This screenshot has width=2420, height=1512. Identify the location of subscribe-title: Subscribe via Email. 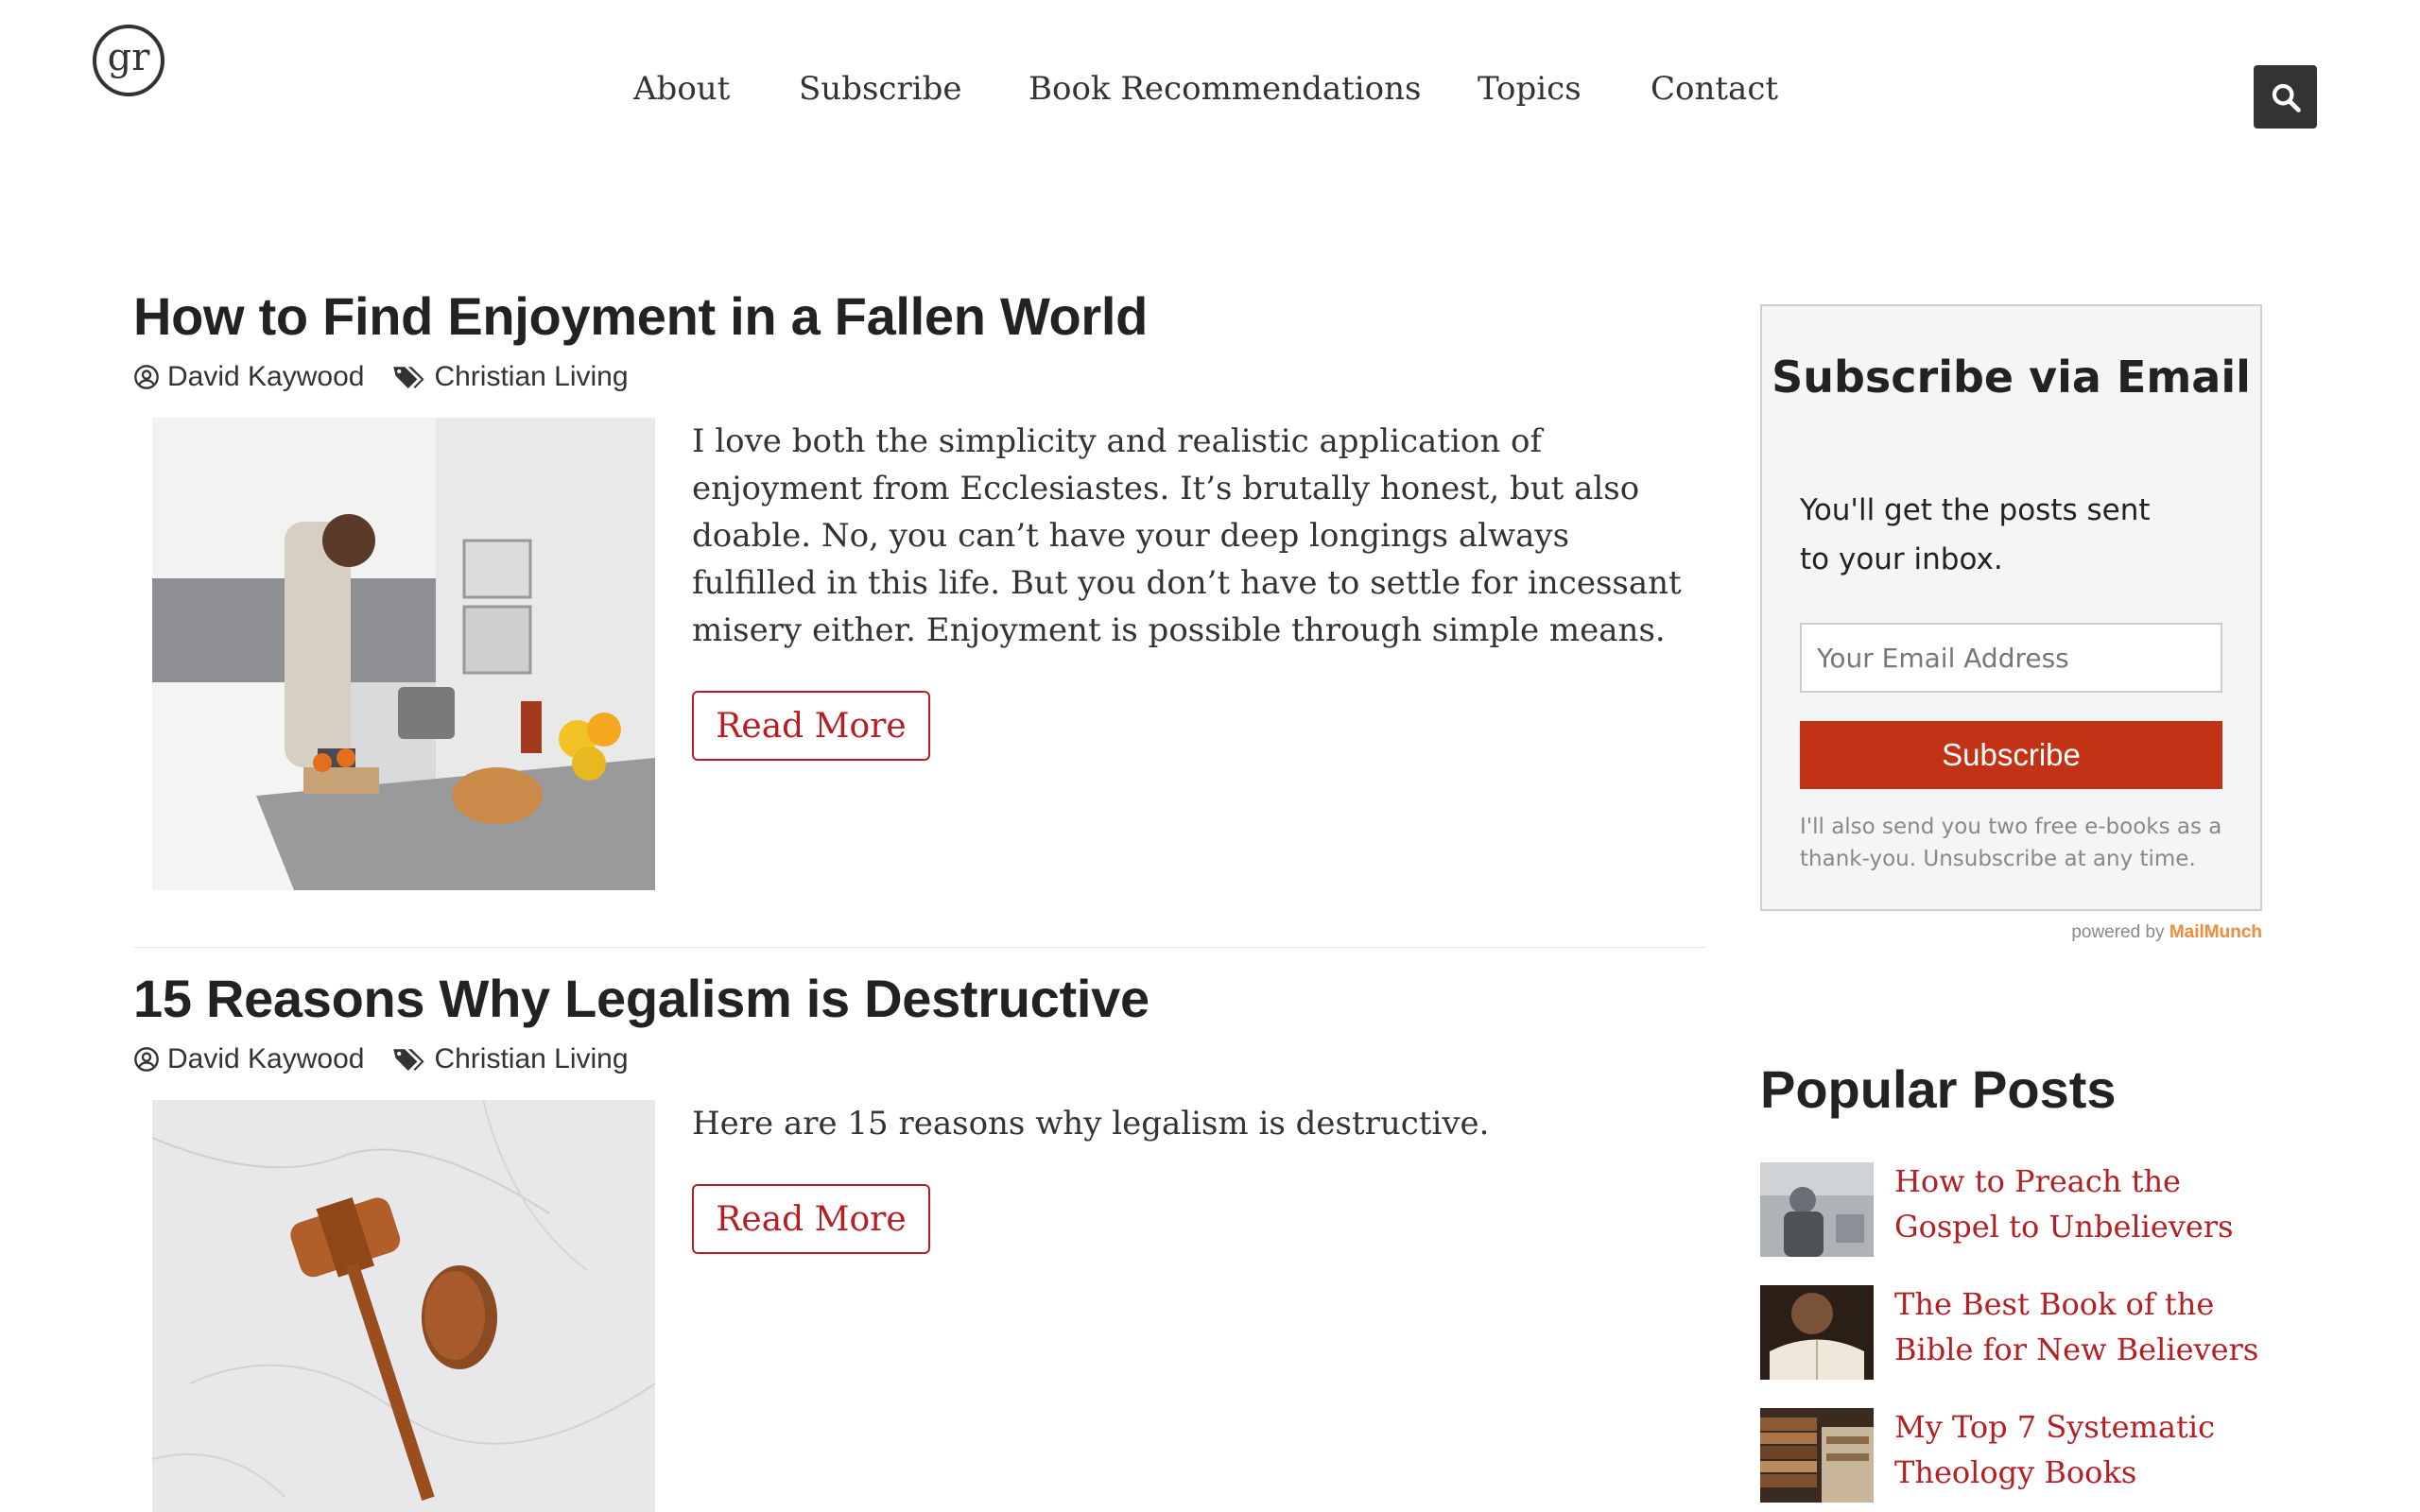
(2012, 377).